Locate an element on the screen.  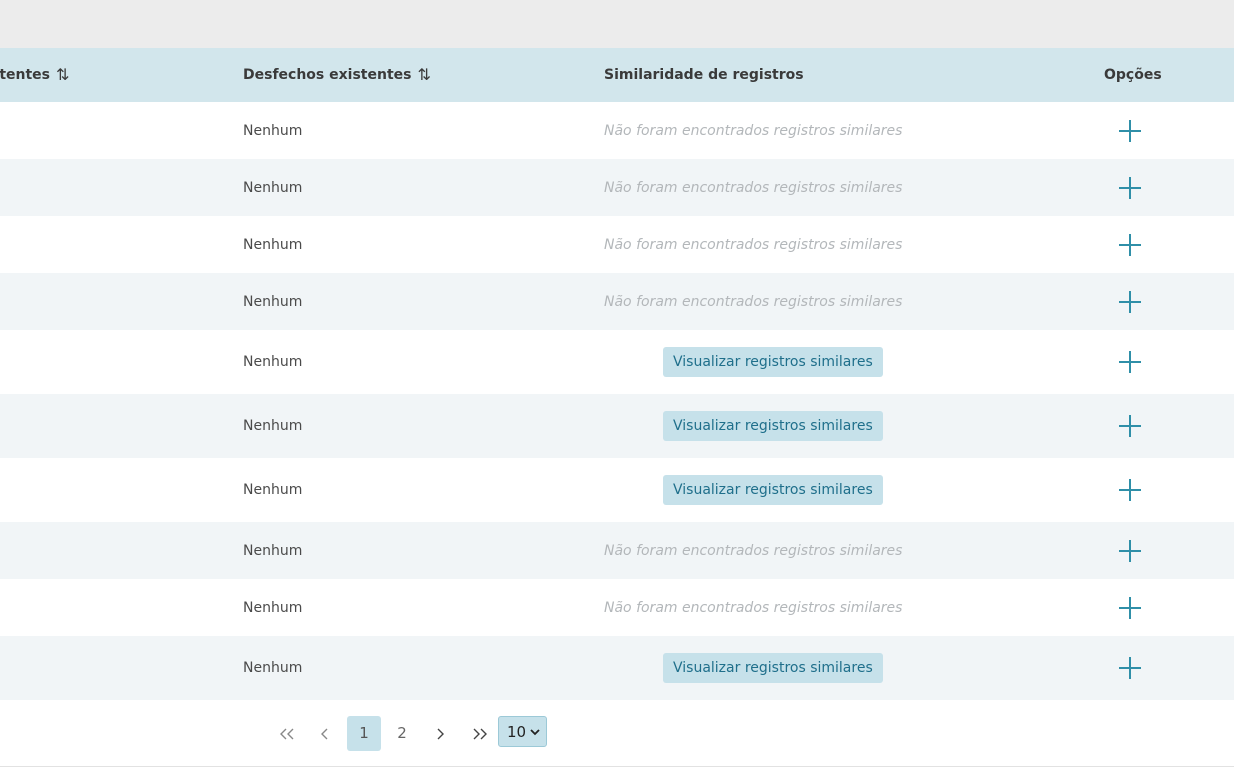
first-page-button is located at coordinates (287, 733).